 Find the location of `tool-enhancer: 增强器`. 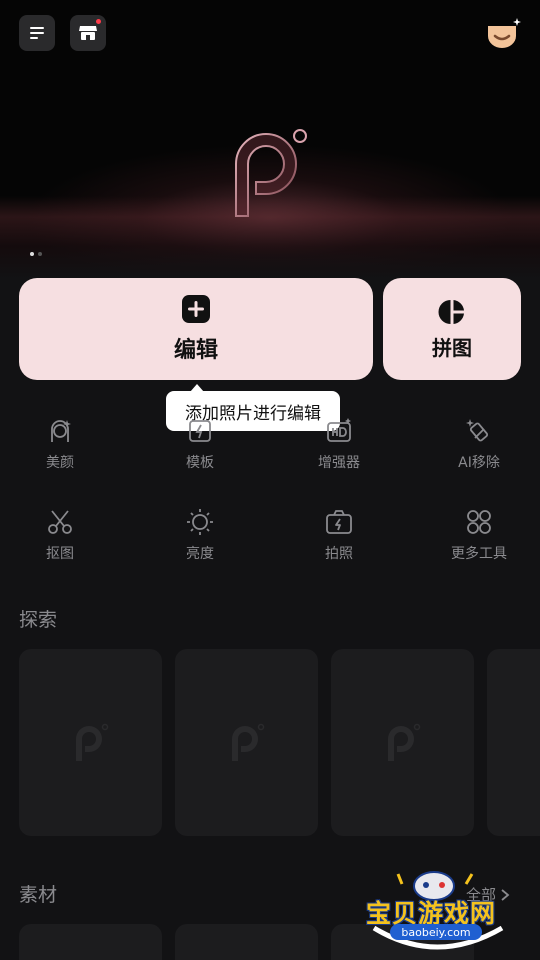

tool-enhancer: 增强器 is located at coordinates (339, 444).